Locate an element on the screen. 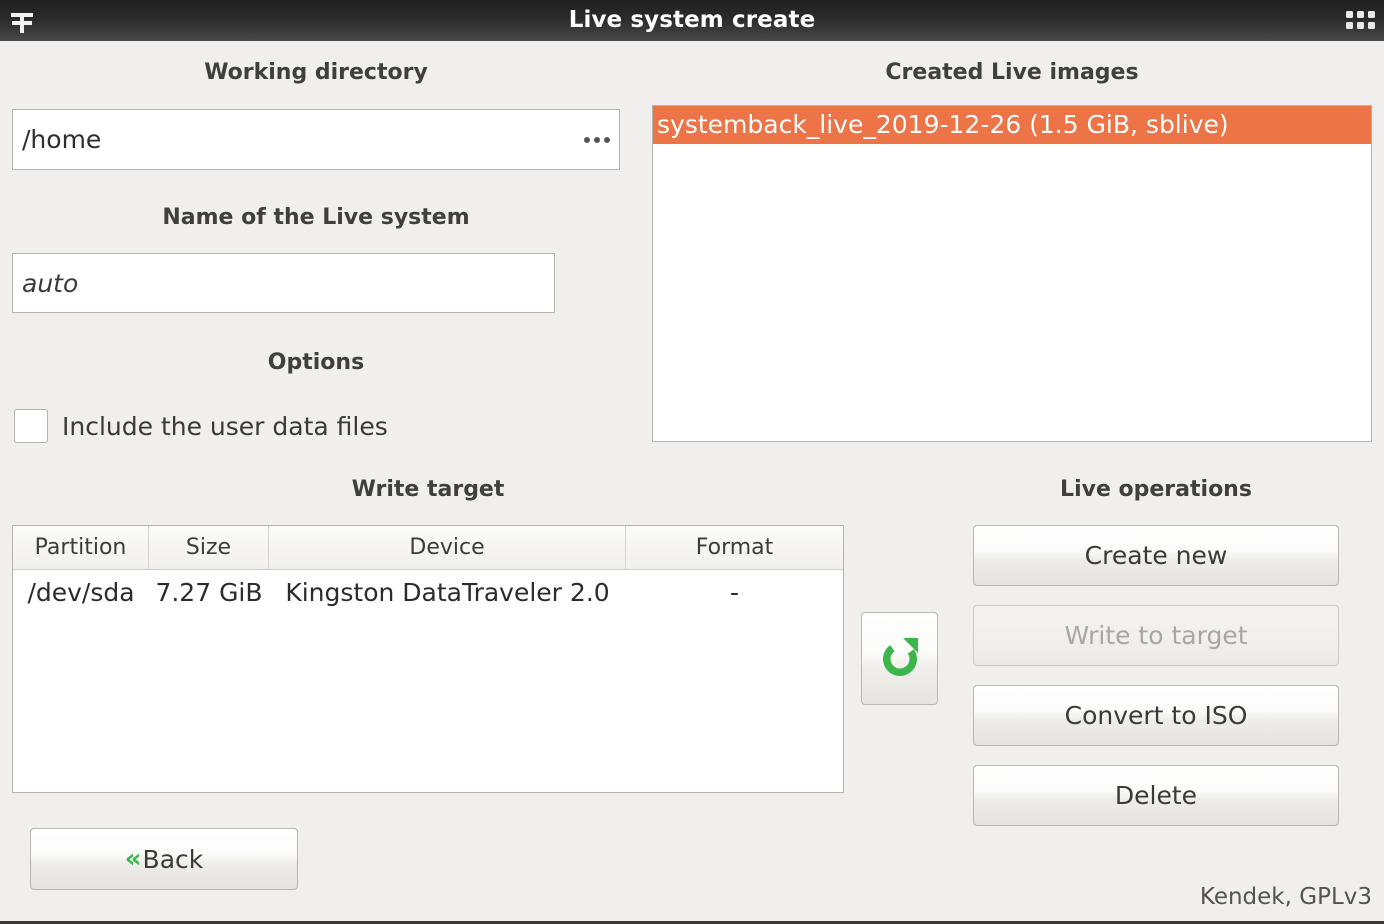 This screenshot has height=924, width=1384. double-chevron-left-icon: « is located at coordinates (133, 859).